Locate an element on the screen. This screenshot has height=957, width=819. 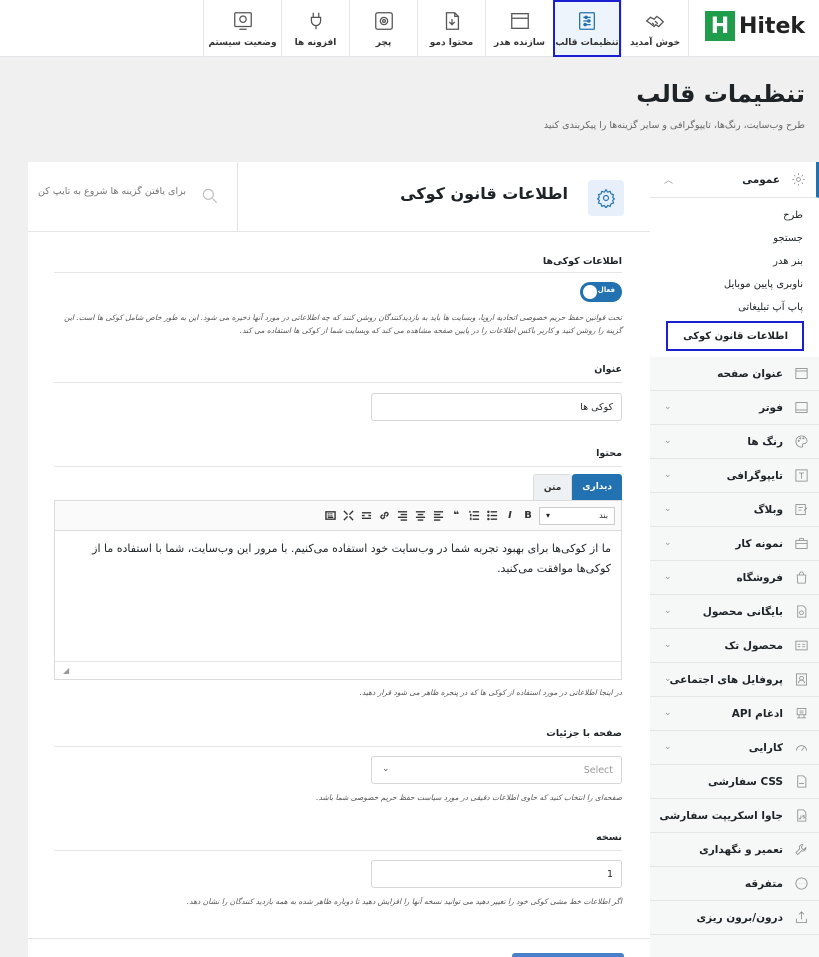
sidebar-item-label: متفرقه is located at coordinates (763, 883).